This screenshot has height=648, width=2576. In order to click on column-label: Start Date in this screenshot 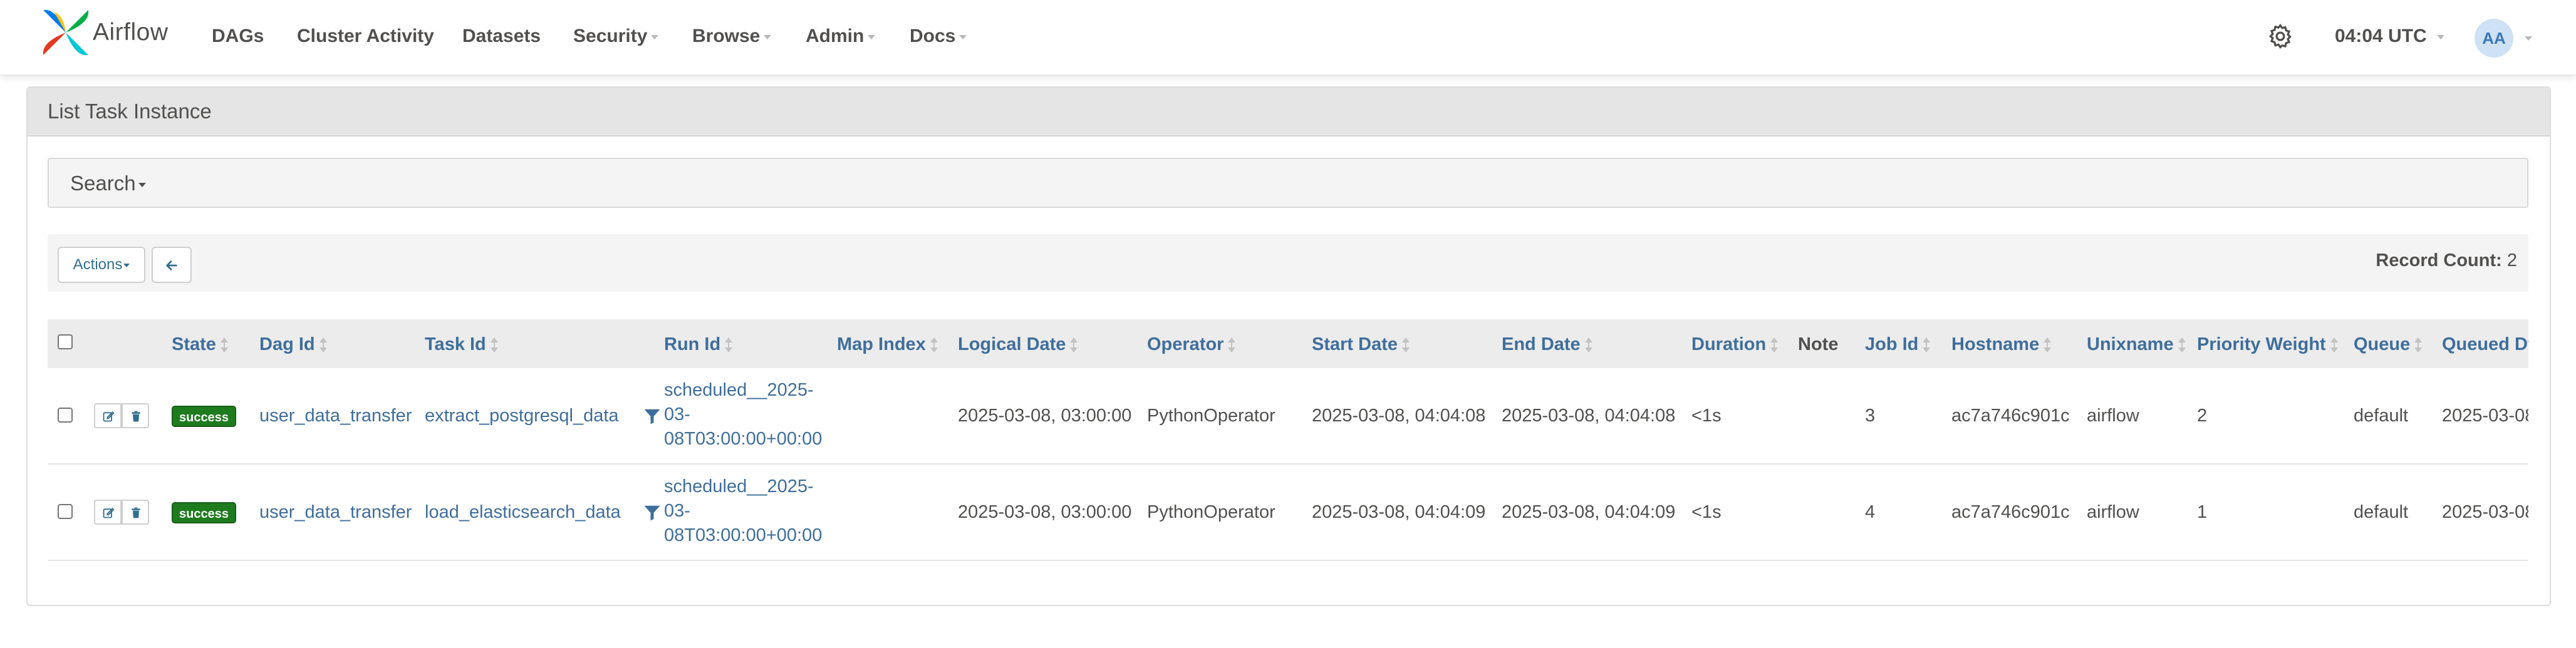, I will do `click(1355, 344)`.